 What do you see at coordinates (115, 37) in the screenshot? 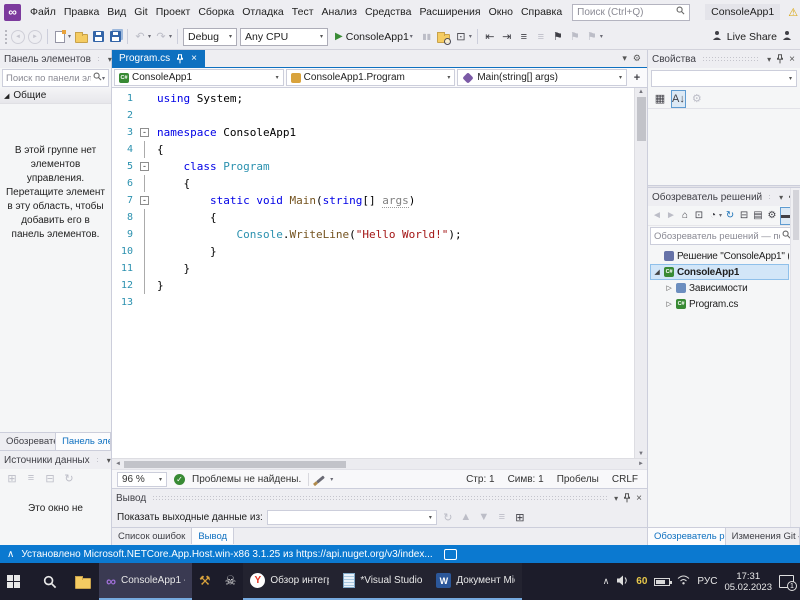
I see `save-all-icon` at bounding box center [115, 37].